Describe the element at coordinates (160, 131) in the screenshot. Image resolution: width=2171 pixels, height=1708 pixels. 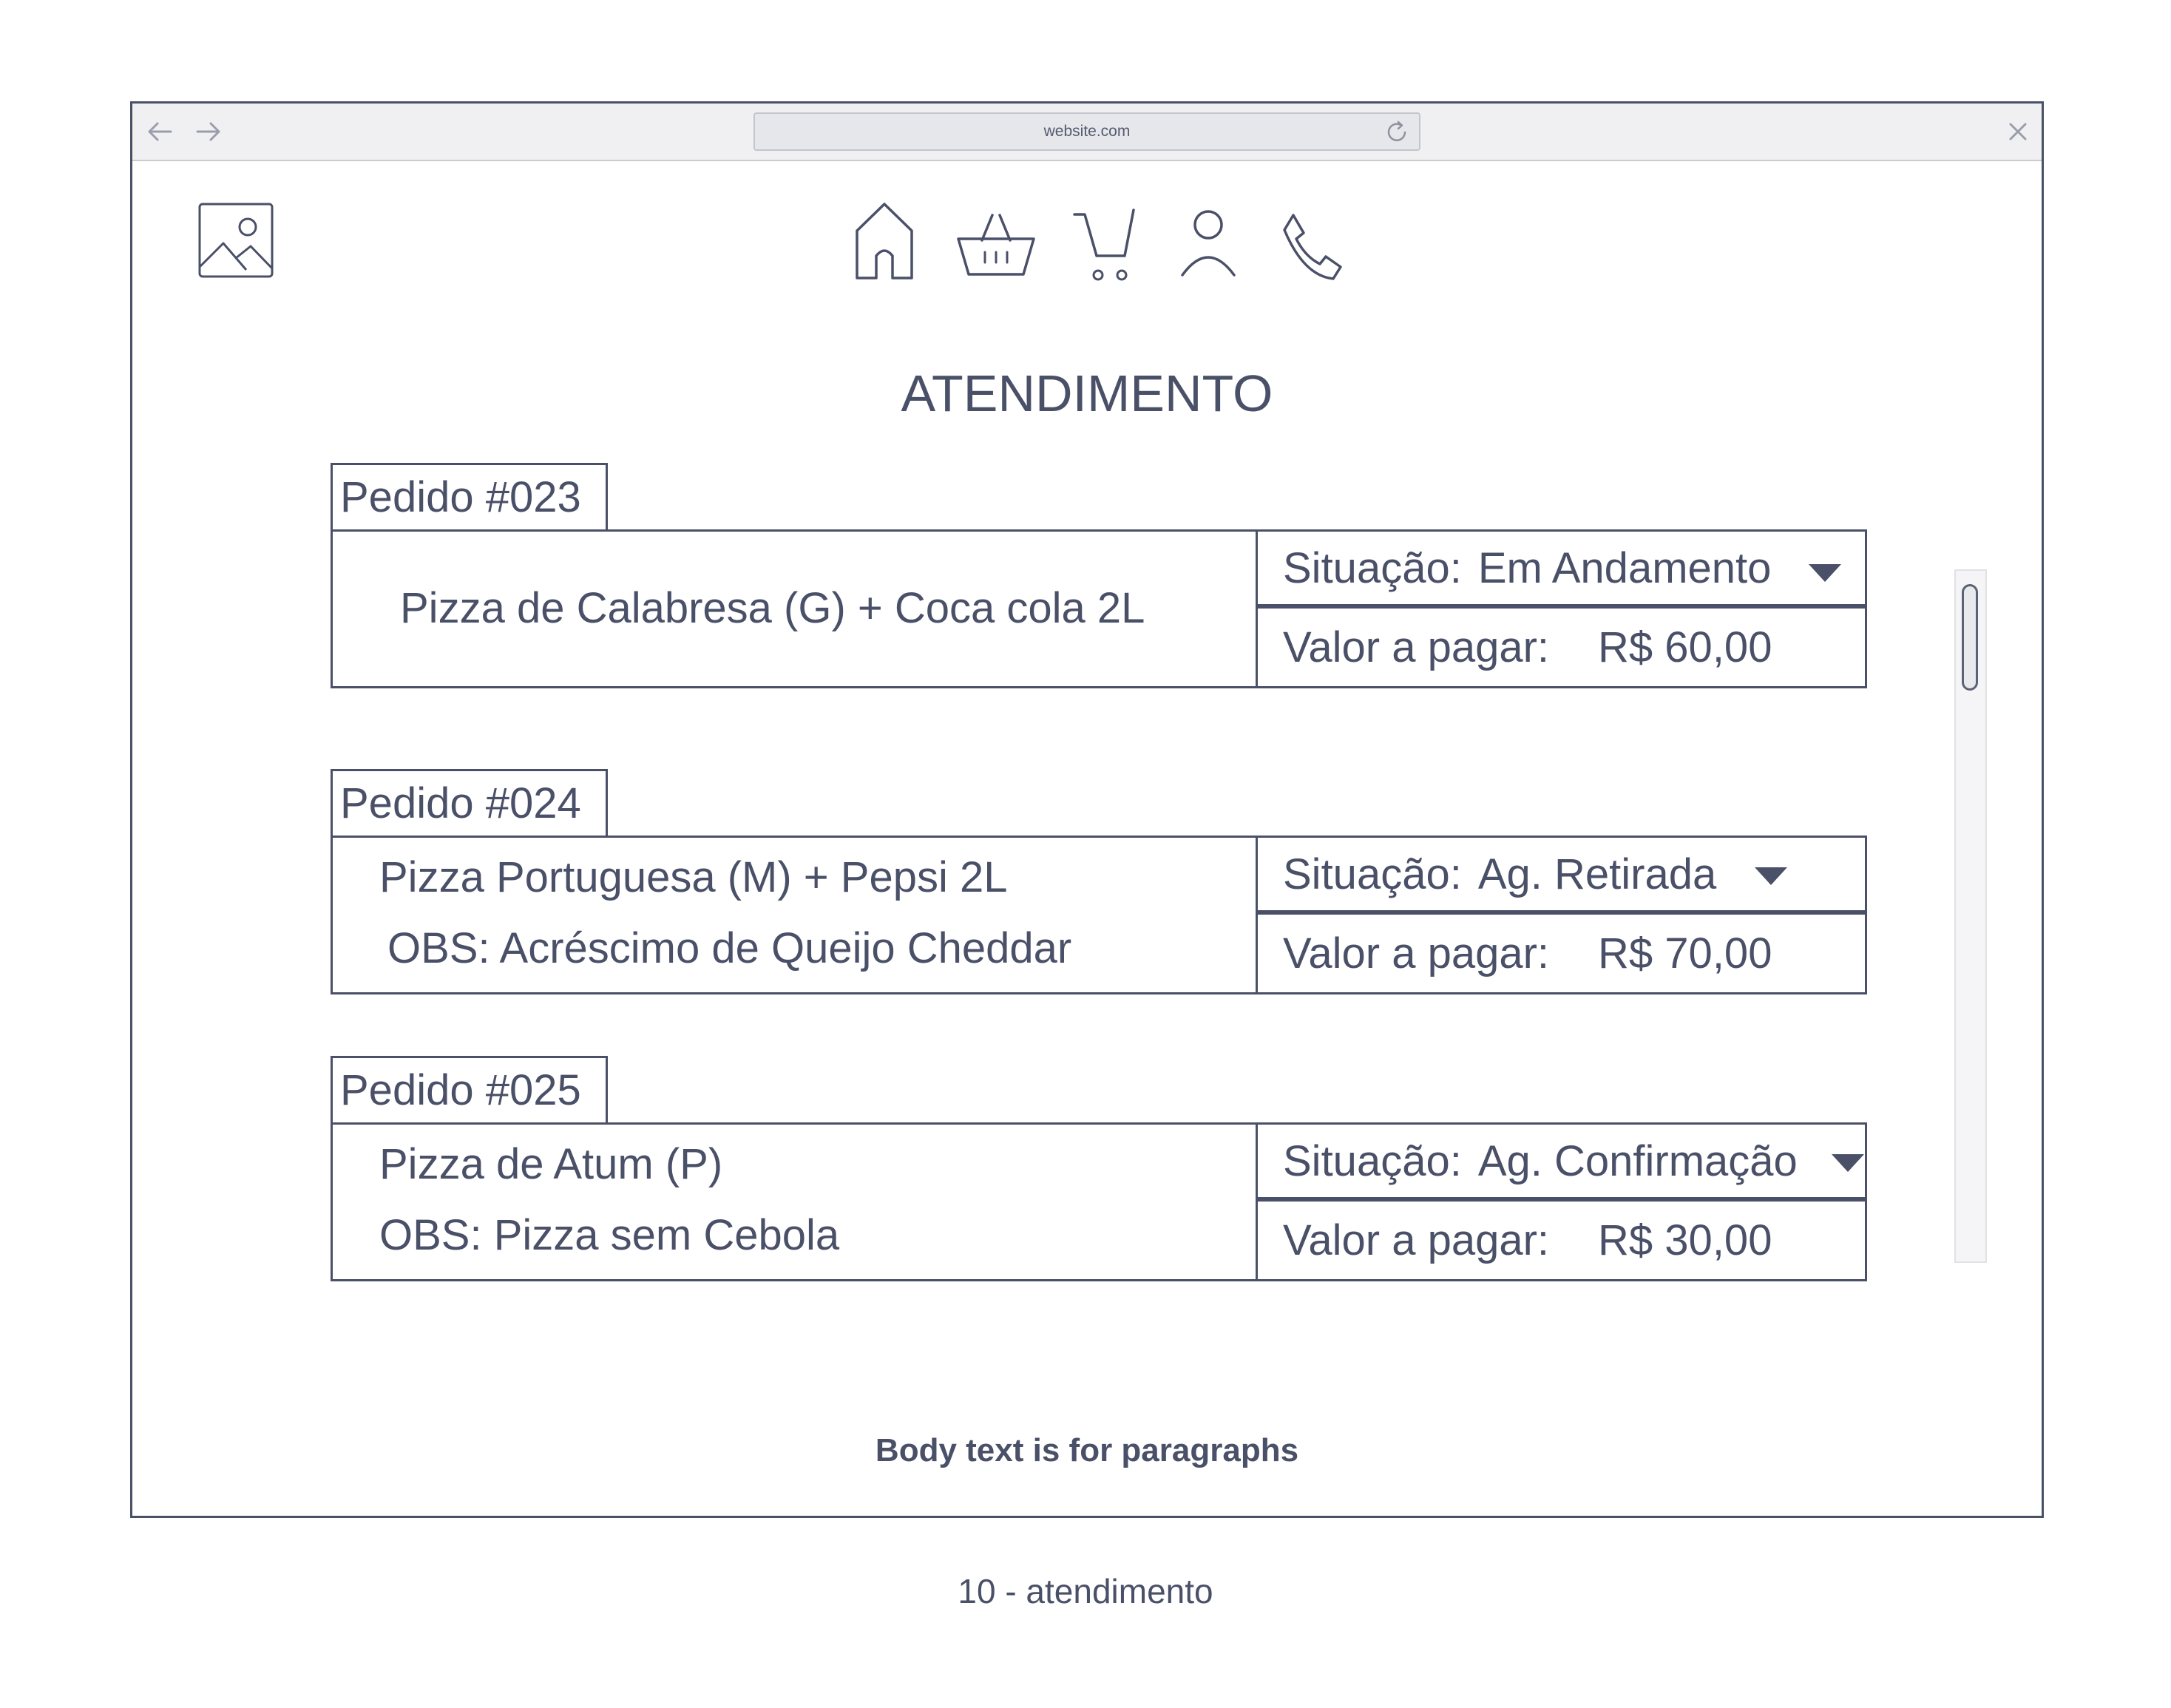
I see `arrow-left-icon` at that location.